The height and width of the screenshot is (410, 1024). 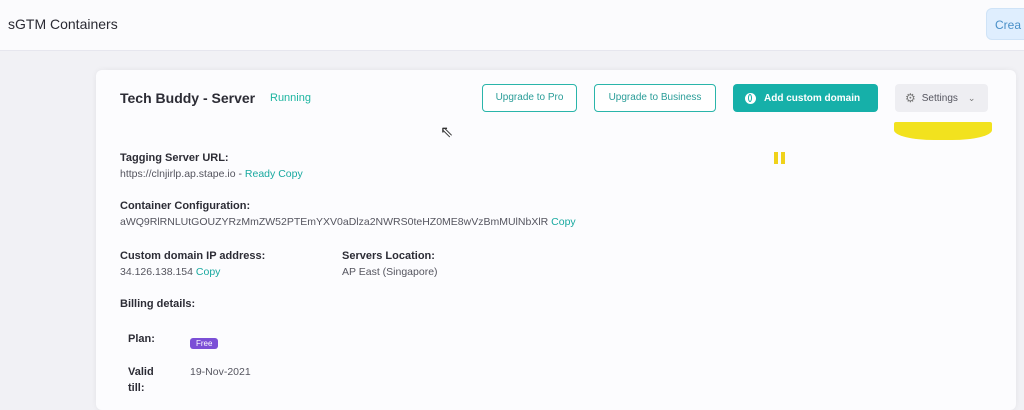 I want to click on add-custom-domain-button: Add custom domain, so click(x=805, y=98).